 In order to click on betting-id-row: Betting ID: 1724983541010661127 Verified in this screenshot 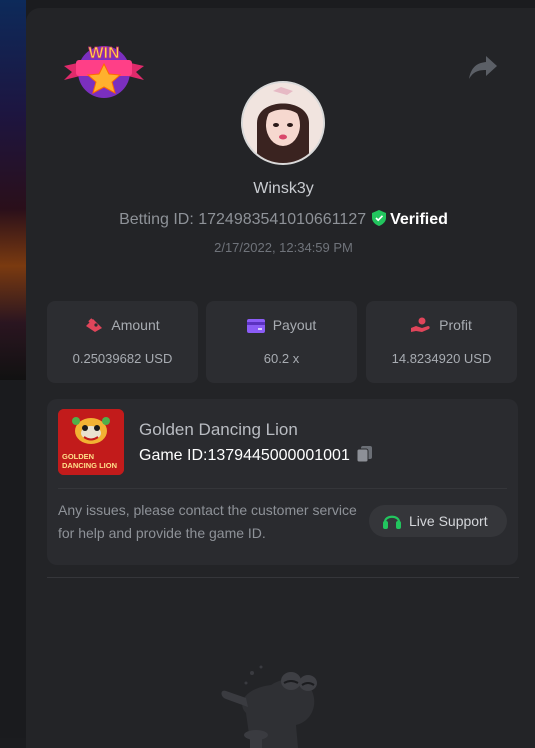, I will do `click(280, 219)`.